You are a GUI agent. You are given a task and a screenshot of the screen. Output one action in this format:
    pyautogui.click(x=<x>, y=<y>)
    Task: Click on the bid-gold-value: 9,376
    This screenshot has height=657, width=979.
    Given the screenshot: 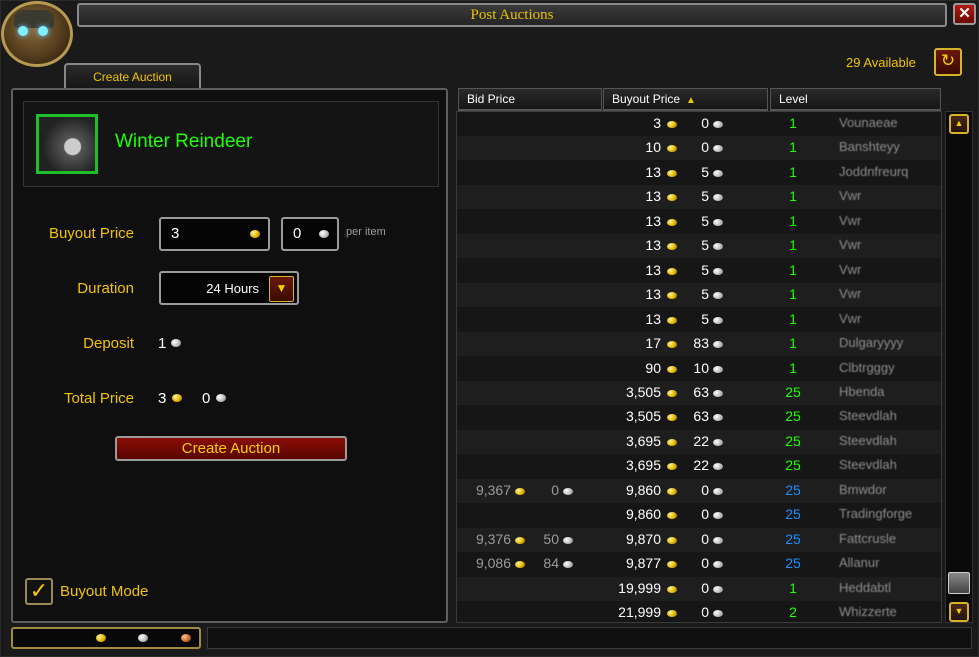 What is the action you would take?
    pyautogui.click(x=493, y=539)
    